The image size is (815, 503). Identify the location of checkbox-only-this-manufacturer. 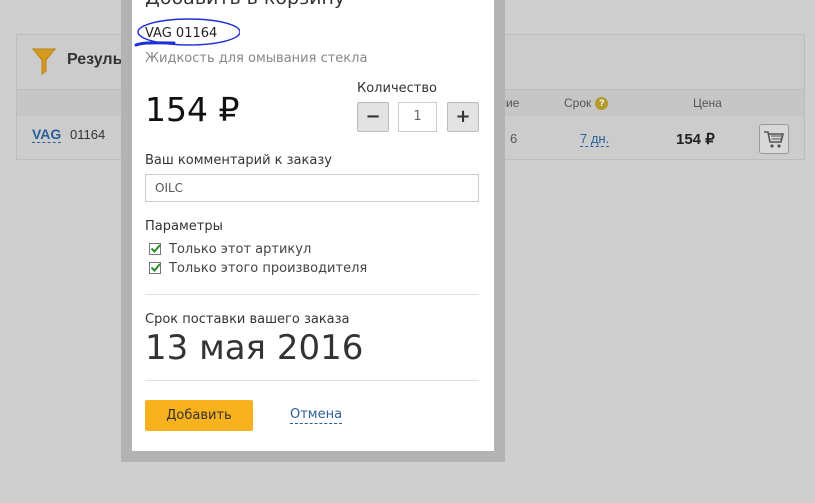
(155, 268).